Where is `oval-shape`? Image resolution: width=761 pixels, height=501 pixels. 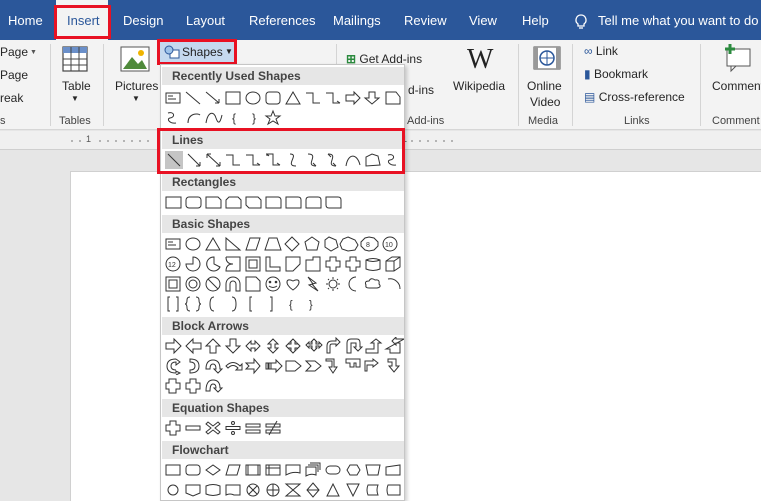
oval-shape is located at coordinates (253, 98).